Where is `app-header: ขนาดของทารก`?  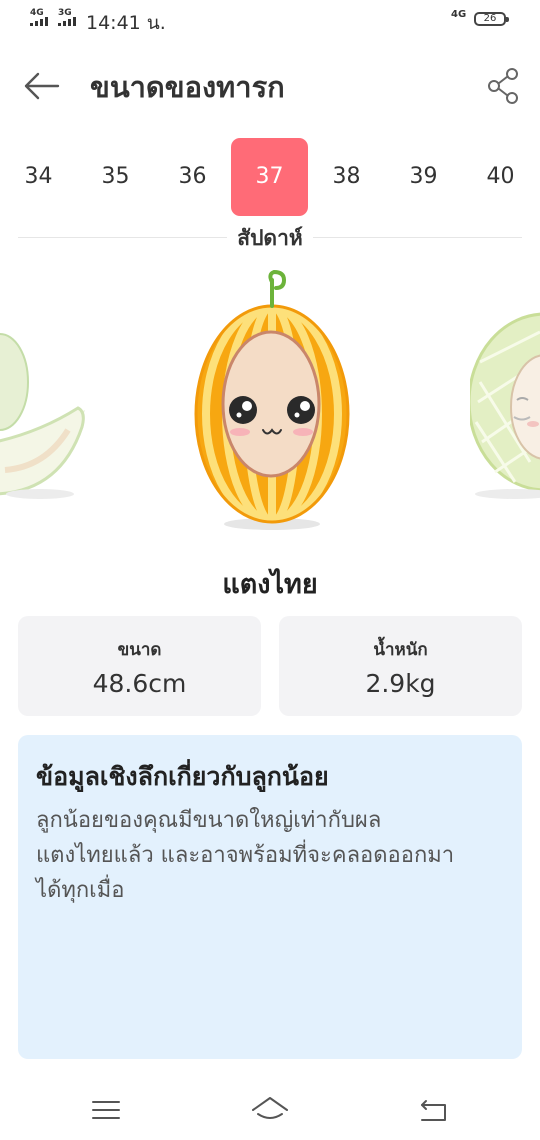 app-header: ขนาดของทารก is located at coordinates (270, 85).